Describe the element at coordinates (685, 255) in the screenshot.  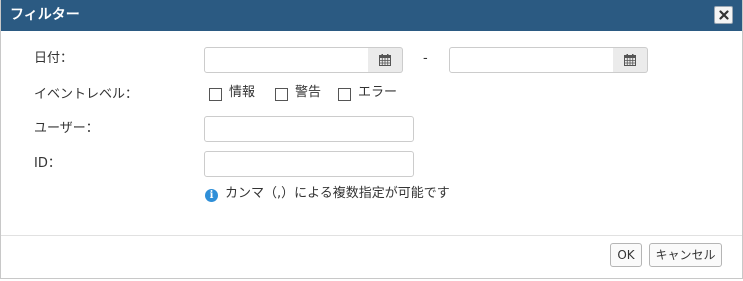
I see `cancel-button: キャンセル` at that location.